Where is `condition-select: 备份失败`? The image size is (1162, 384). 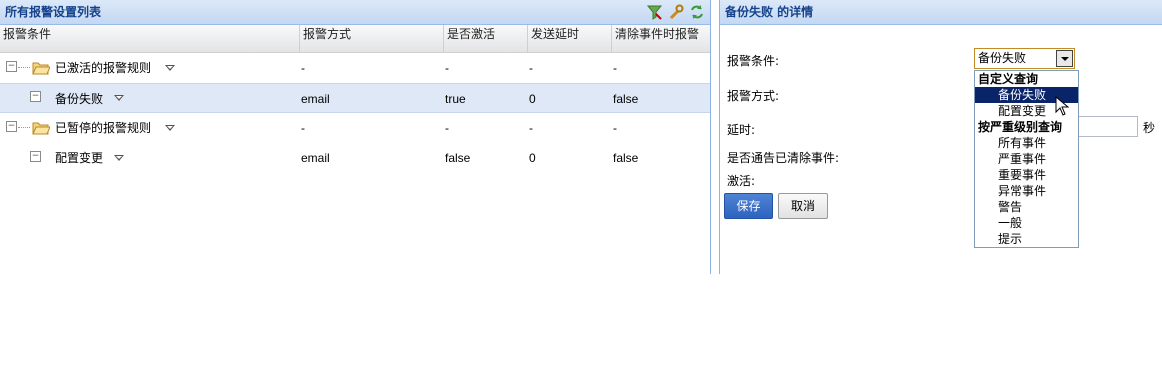 condition-select: 备份失败 is located at coordinates (1024, 58).